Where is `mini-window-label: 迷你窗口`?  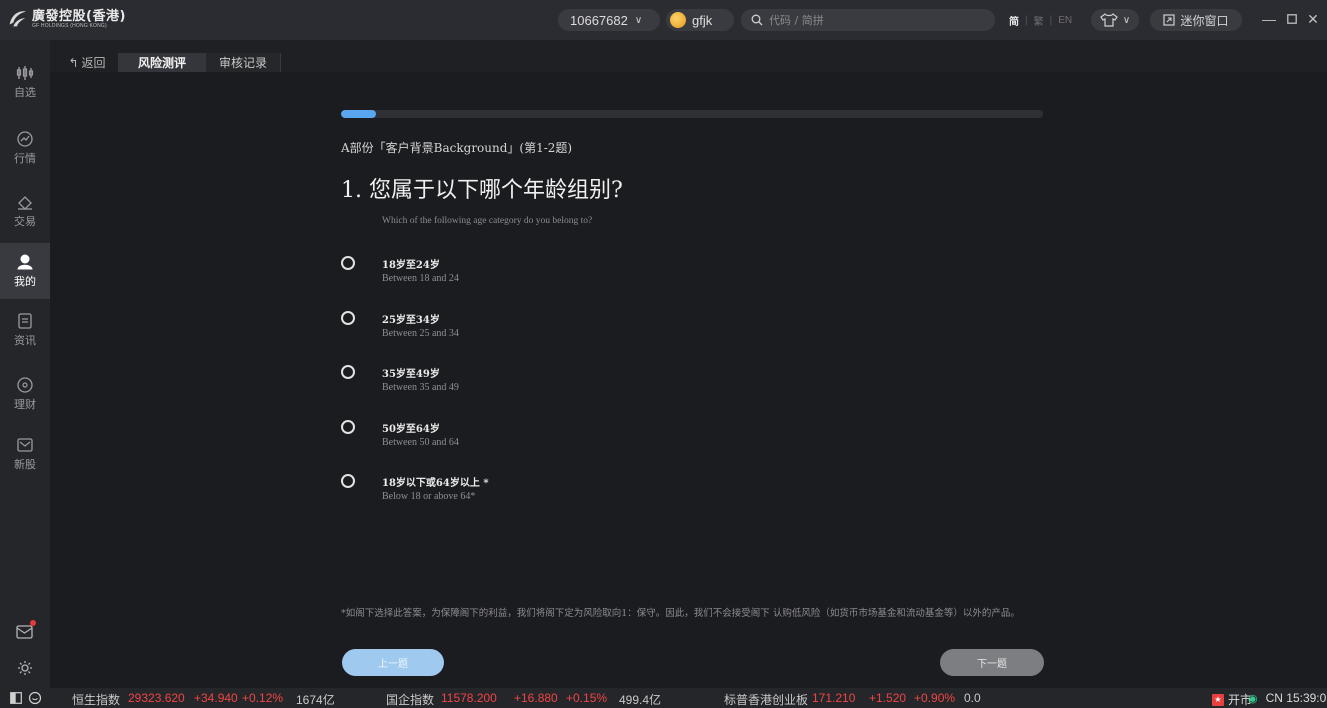 mini-window-label: 迷你窗口 is located at coordinates (1204, 20).